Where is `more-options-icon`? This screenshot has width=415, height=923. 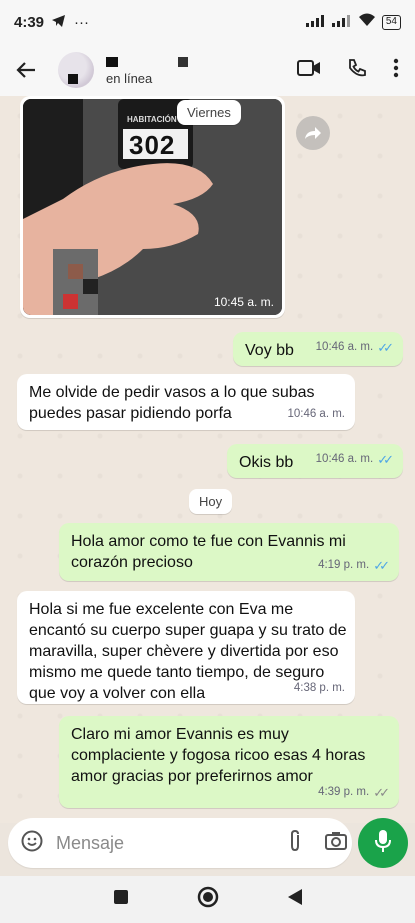 more-options-icon is located at coordinates (396, 70).